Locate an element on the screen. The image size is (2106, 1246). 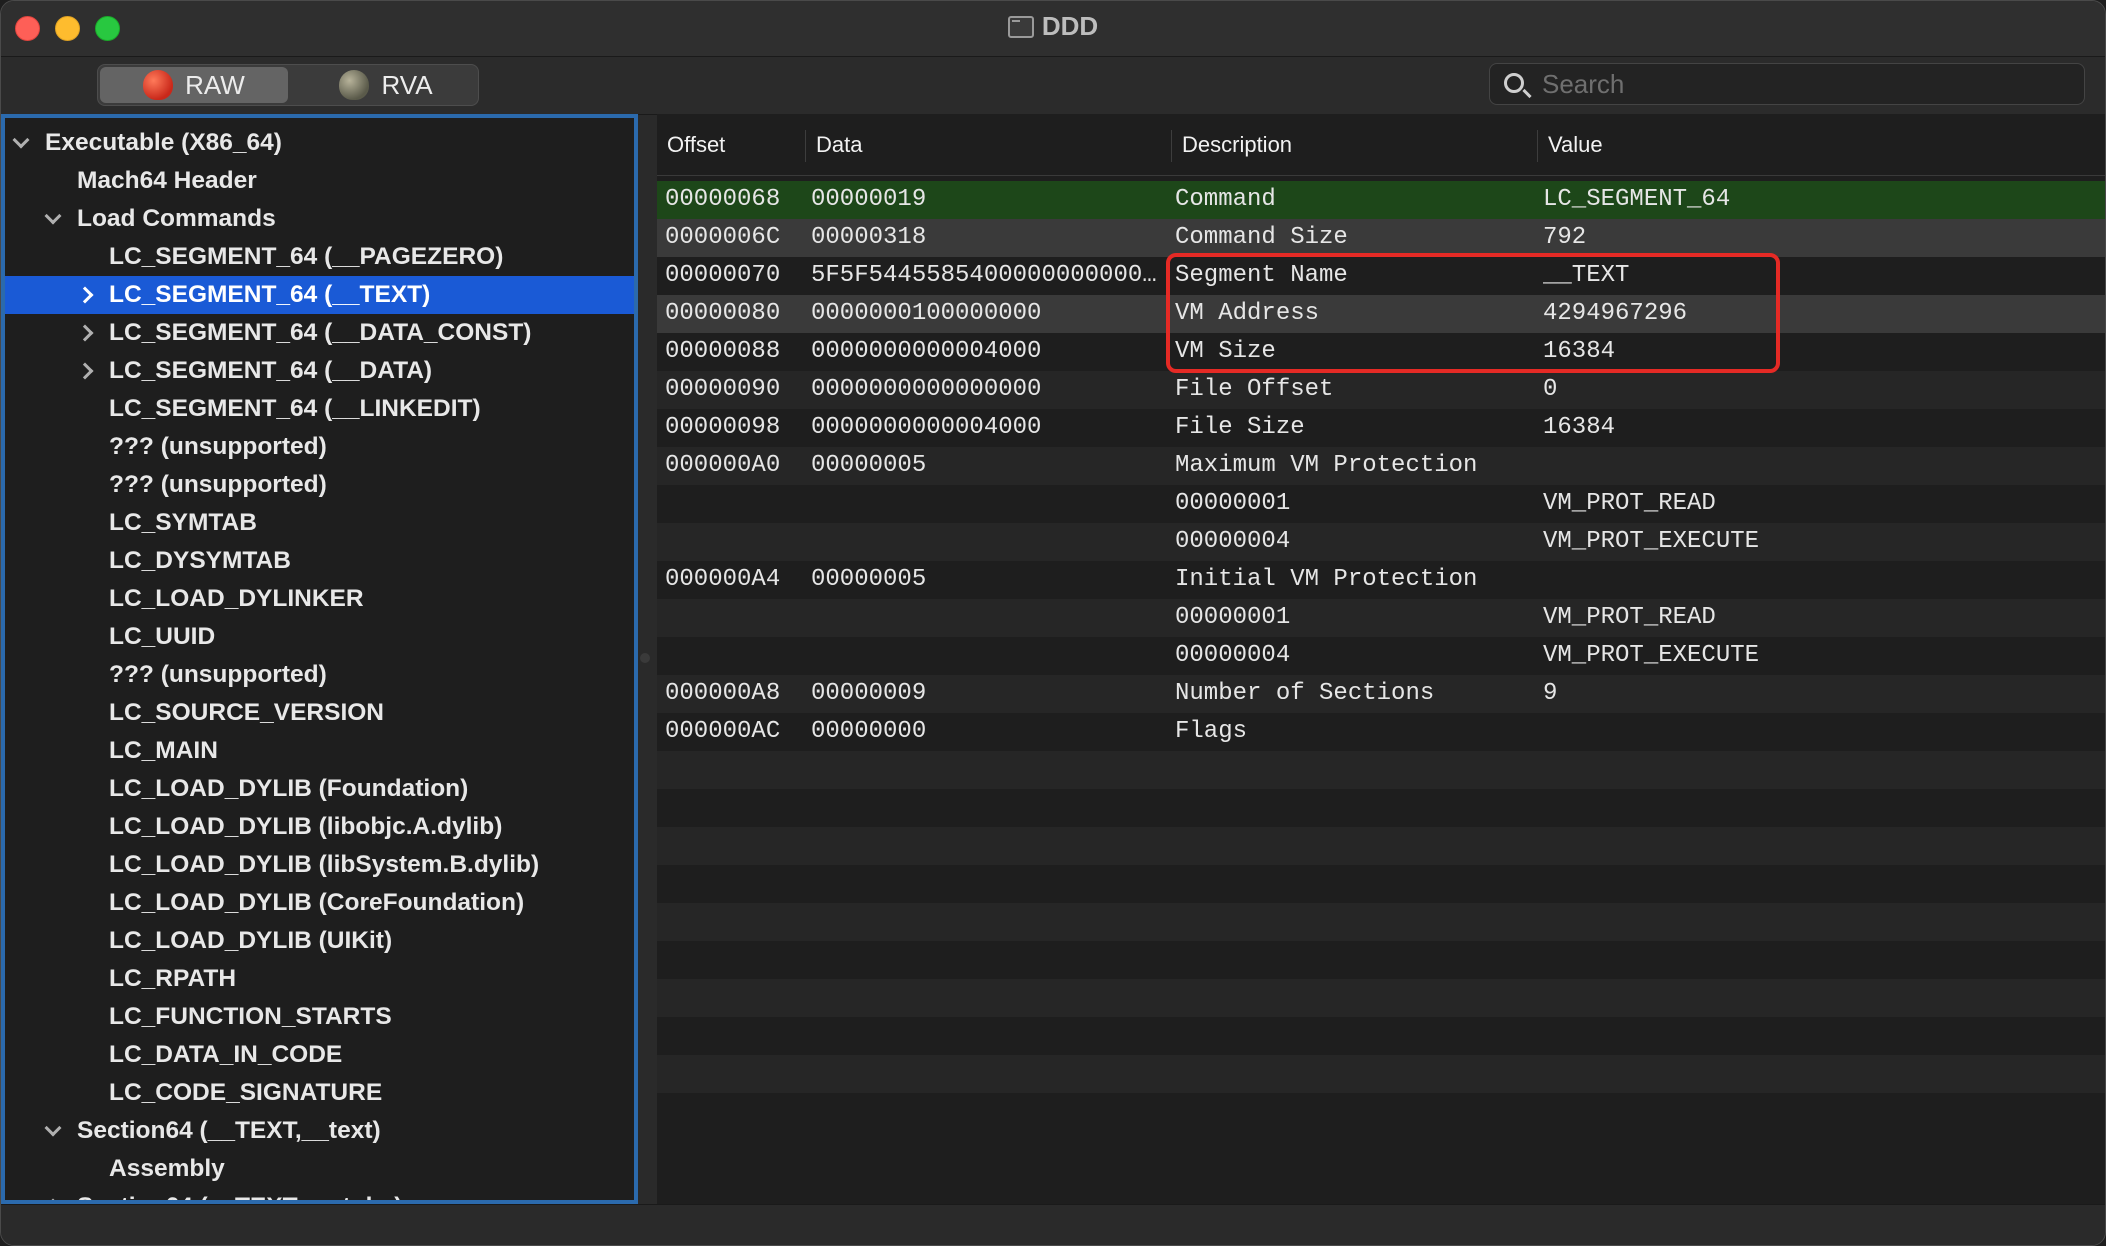
tree-item-label: LC_UUID is located at coordinates (162, 636).